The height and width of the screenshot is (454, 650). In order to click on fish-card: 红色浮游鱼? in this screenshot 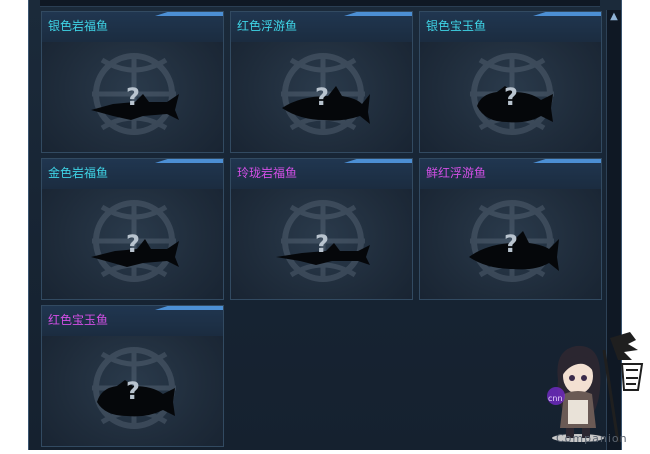, I will do `click(321, 82)`.